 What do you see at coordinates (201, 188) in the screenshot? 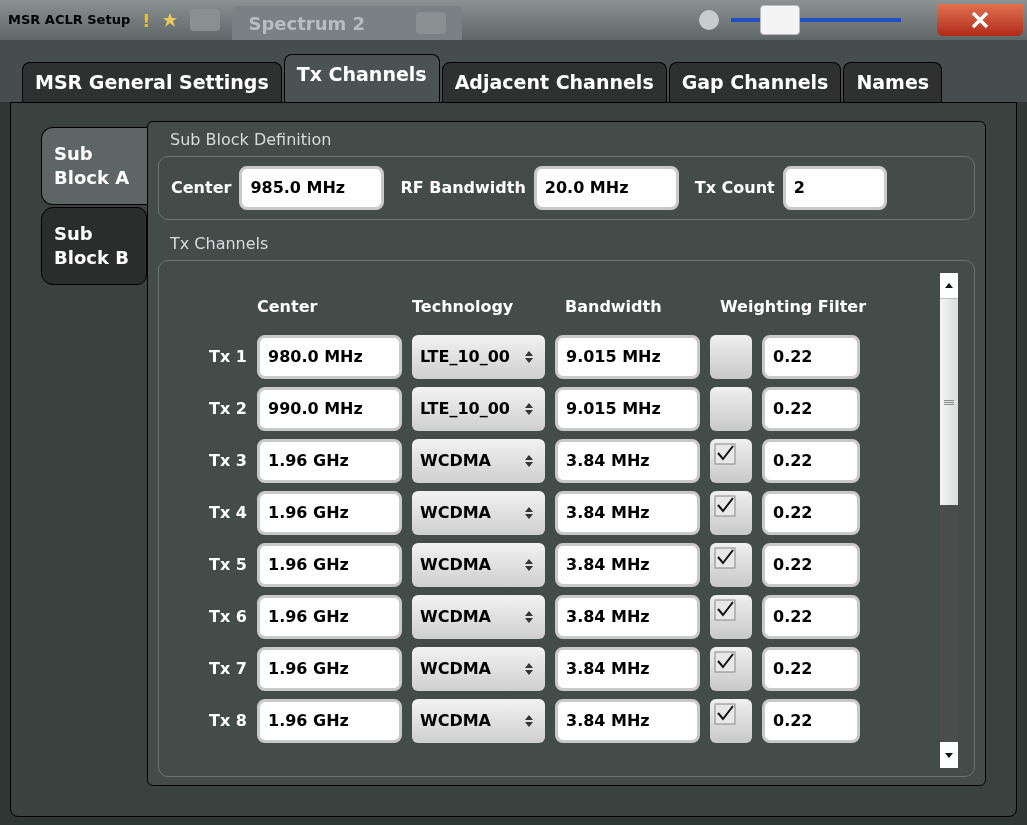
I see `field-label: Center` at bounding box center [201, 188].